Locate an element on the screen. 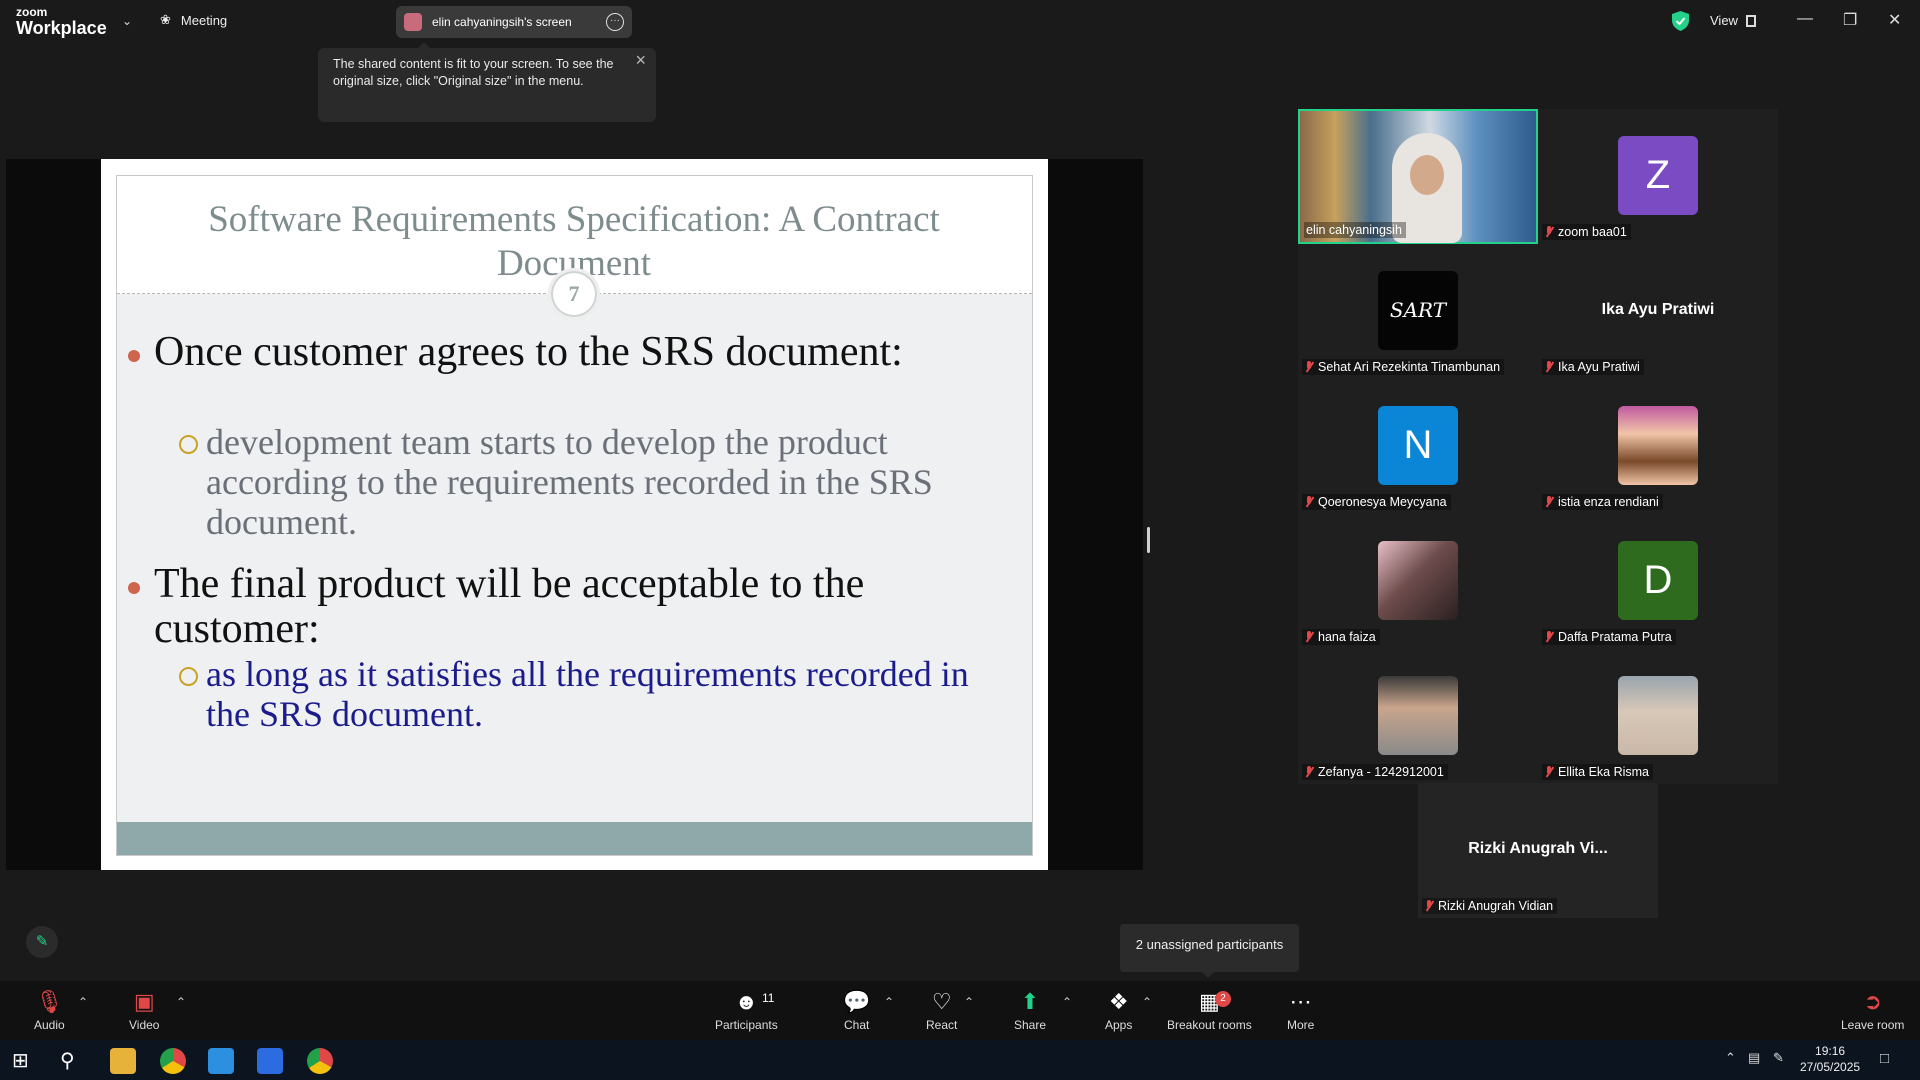 This screenshot has height=1080, width=1920. windows-start-icon: ⊞ is located at coordinates (25, 1061).